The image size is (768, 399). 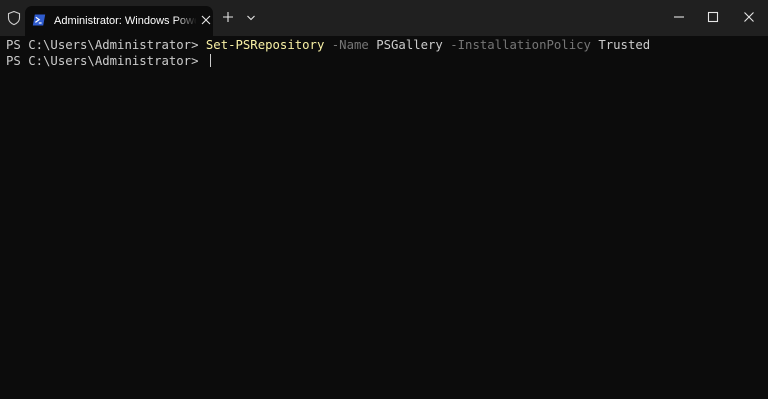 What do you see at coordinates (520, 45) in the screenshot?
I see `parameter-name: -InstallationPolicy` at bounding box center [520, 45].